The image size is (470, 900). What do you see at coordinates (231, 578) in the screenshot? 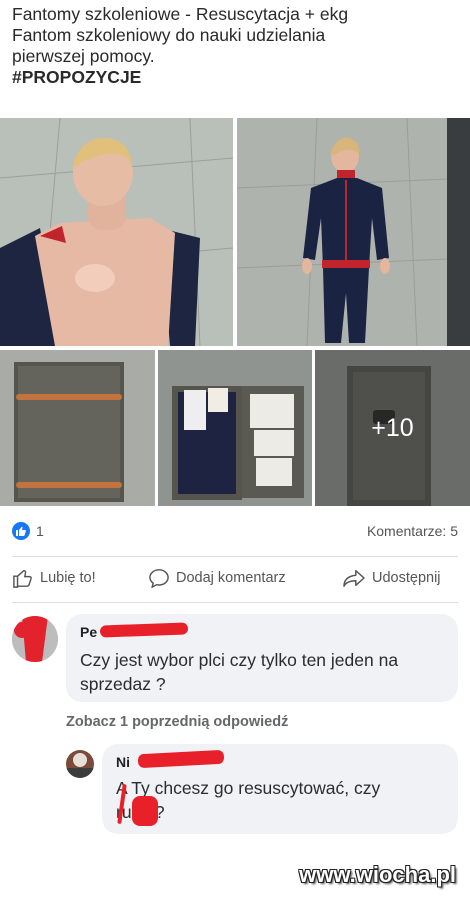
I see `comment-button-label: Dodaj komentarz` at bounding box center [231, 578].